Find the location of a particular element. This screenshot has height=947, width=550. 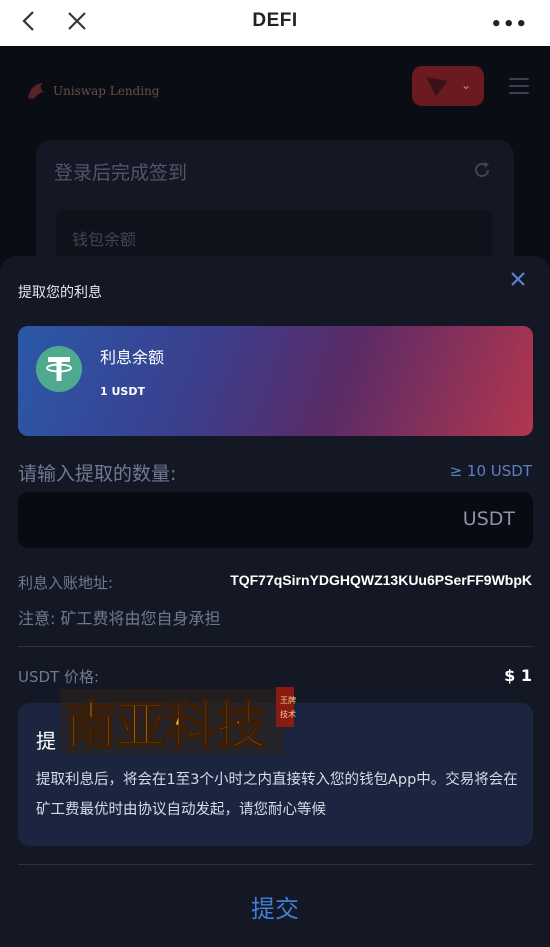

chevron-down-icon: ⌄ is located at coordinates (465, 85).